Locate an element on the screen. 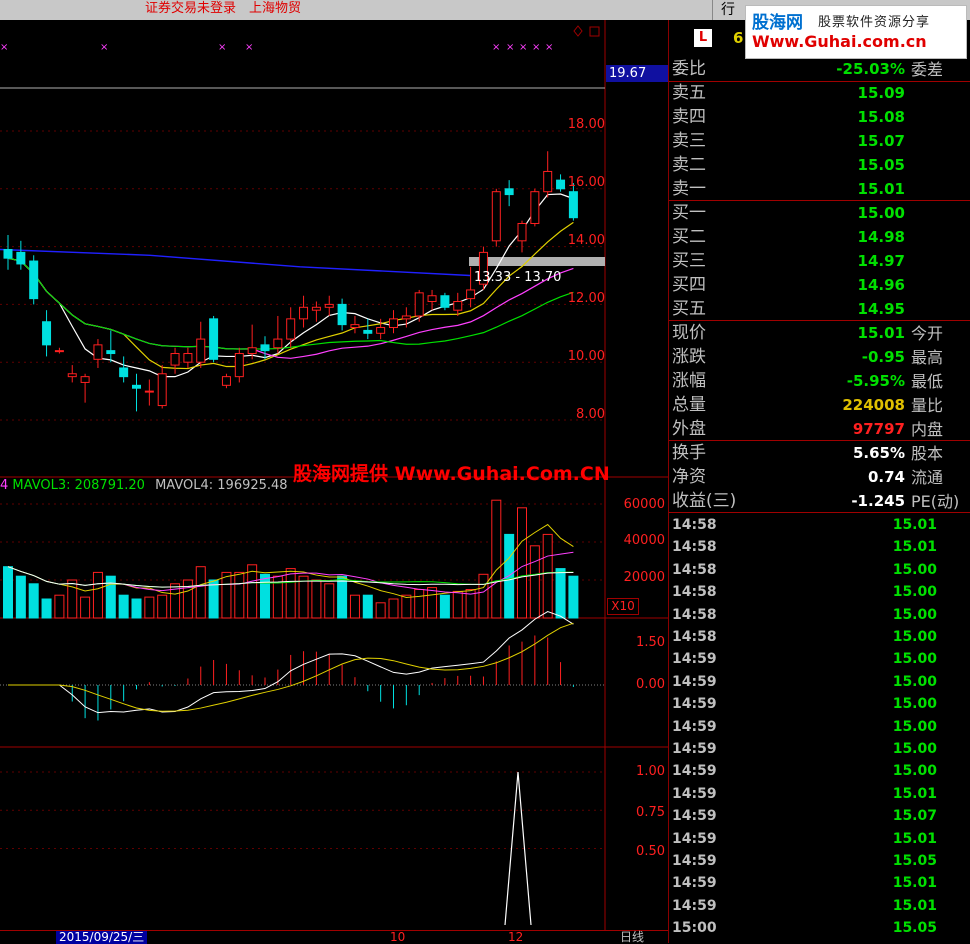 The image size is (970, 944). buy-level-row: 买一 15.00 is located at coordinates (819, 214).